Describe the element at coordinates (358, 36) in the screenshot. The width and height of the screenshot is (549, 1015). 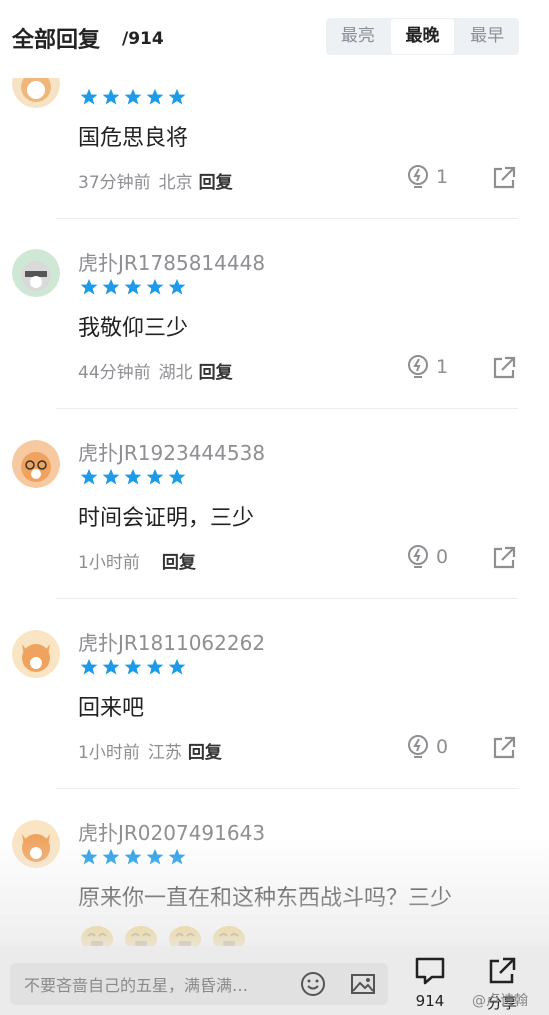
I see `tab-hottest: 最亮` at that location.